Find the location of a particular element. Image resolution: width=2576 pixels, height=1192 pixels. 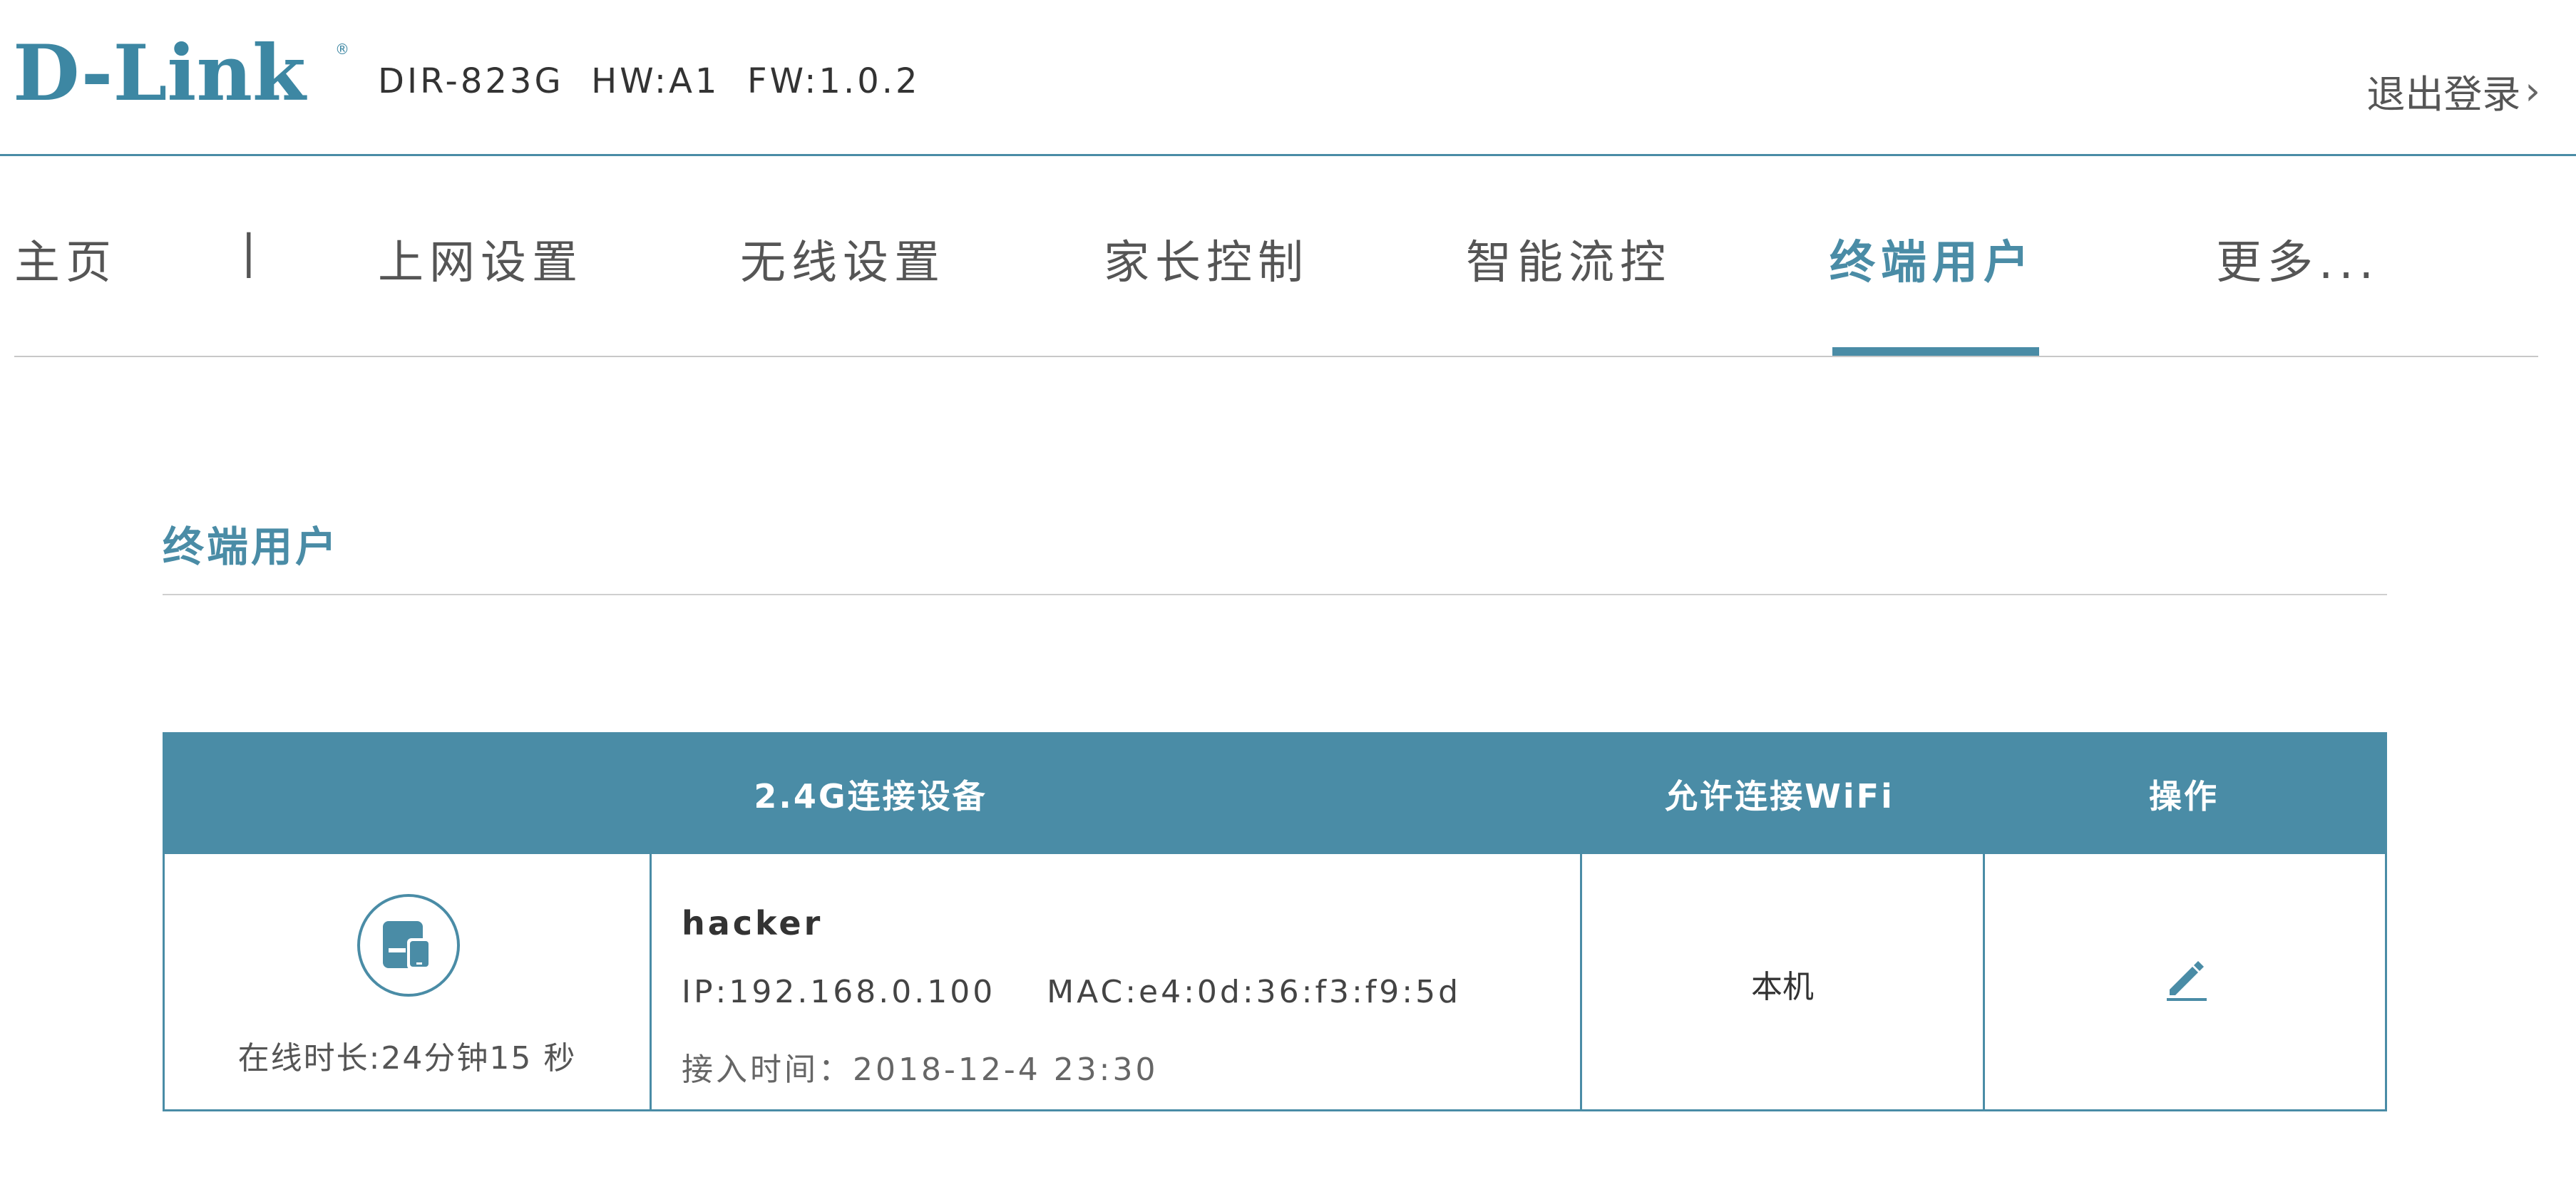

dlink-logo: D-Link ® is located at coordinates (180, 71).